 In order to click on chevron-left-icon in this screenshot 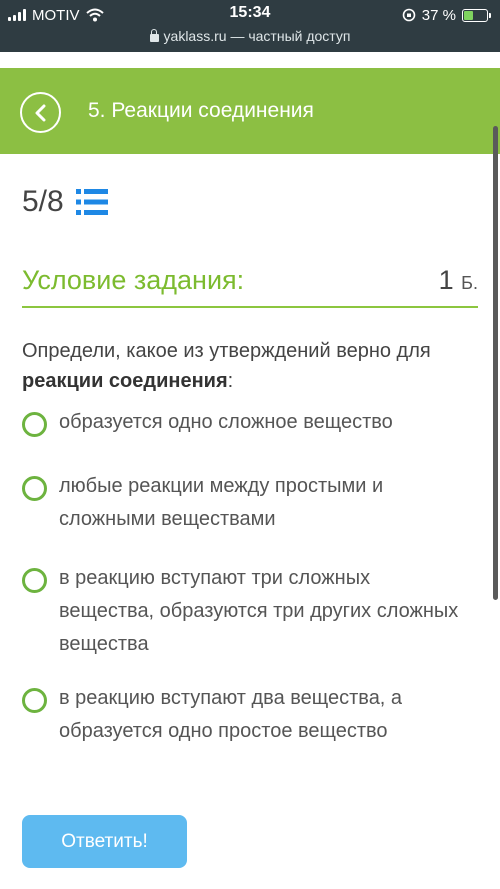, I will do `click(40, 112)`.